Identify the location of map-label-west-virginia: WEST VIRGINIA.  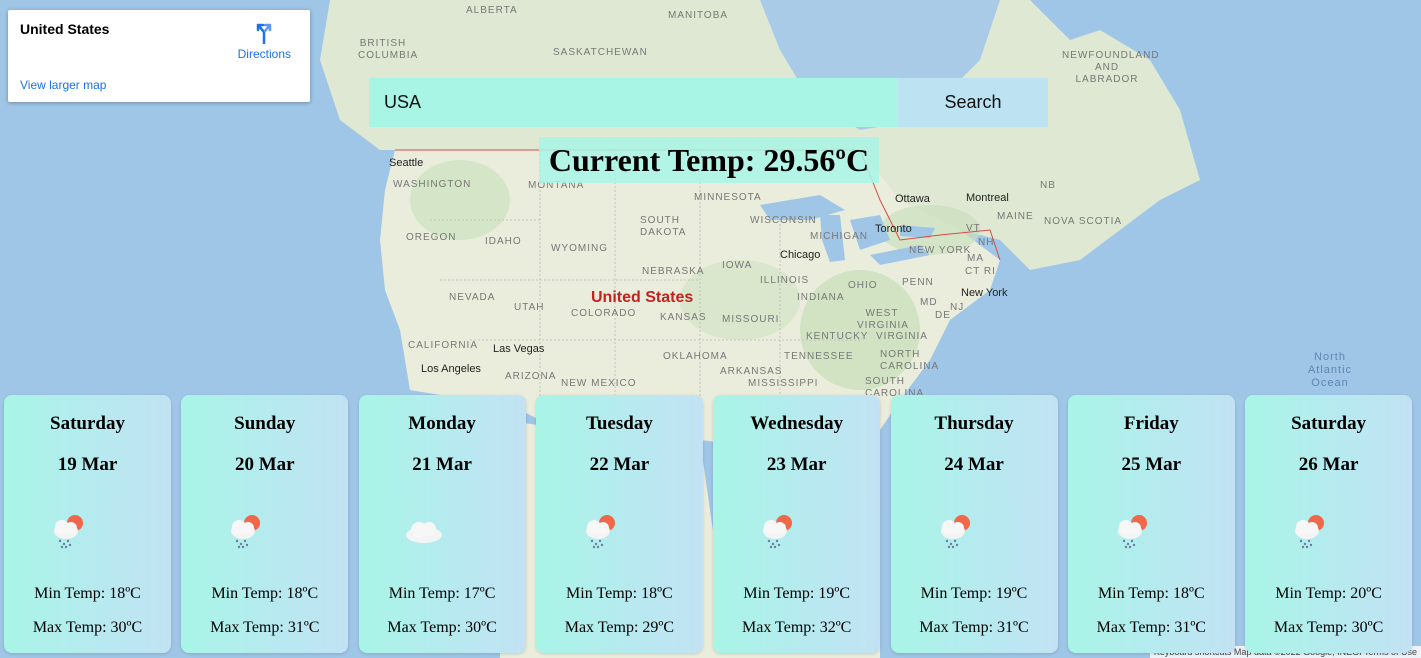
(883, 319).